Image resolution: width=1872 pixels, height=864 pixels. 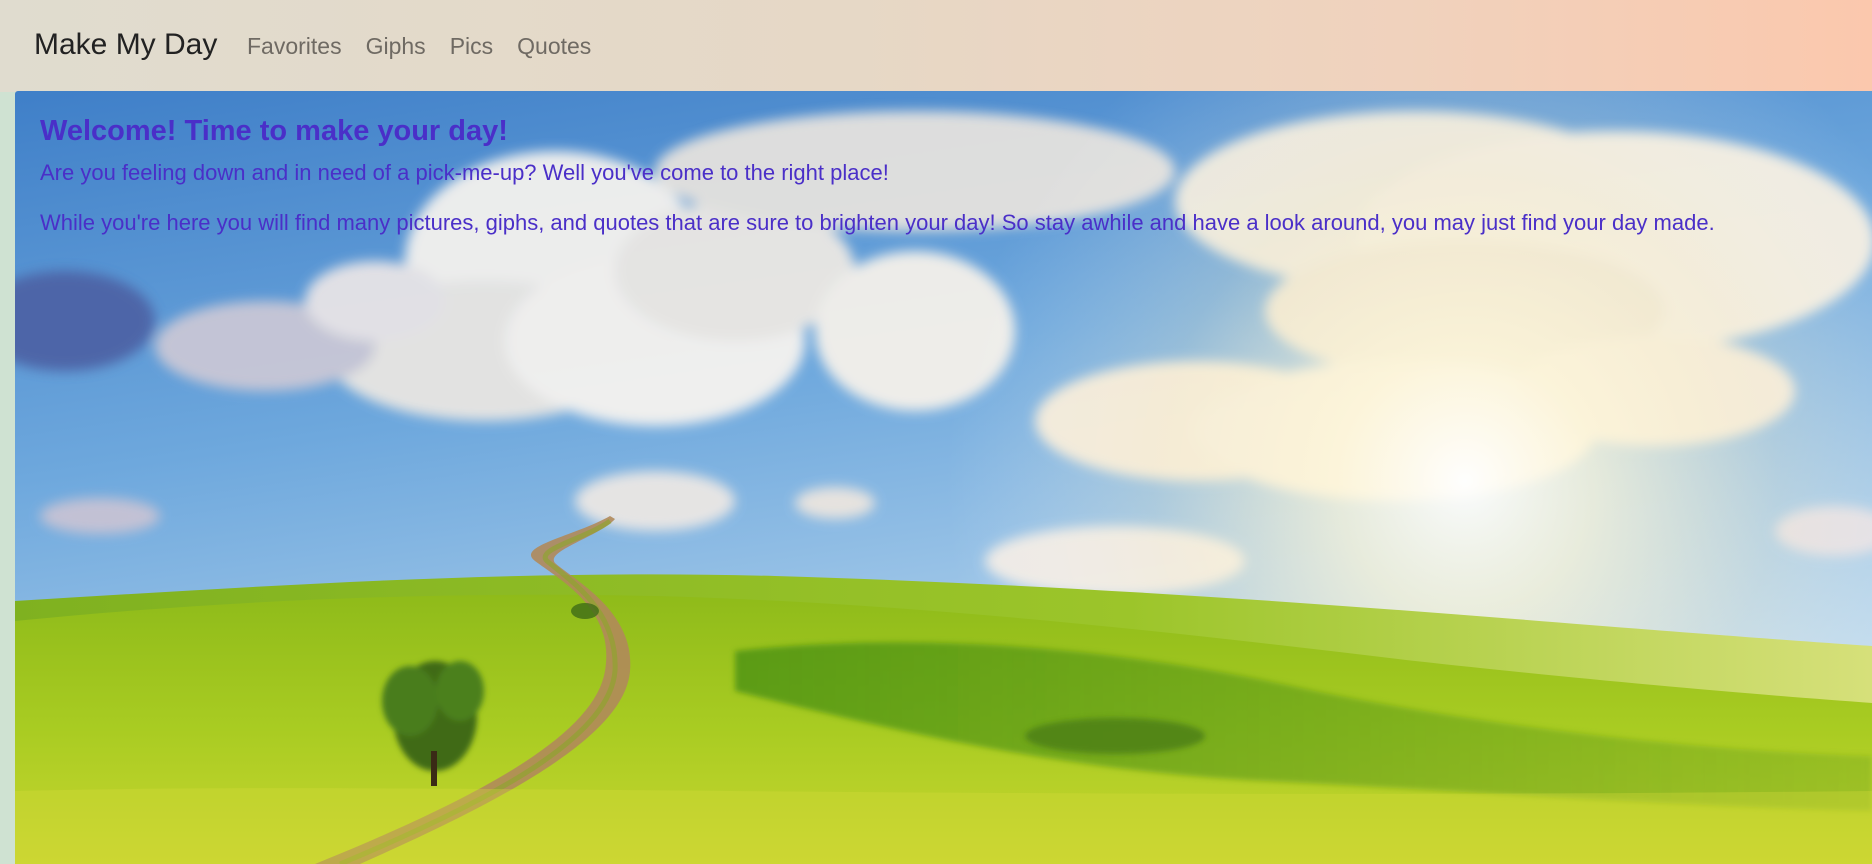 What do you see at coordinates (471, 46) in the screenshot?
I see `nav-link-pics: Pics` at bounding box center [471, 46].